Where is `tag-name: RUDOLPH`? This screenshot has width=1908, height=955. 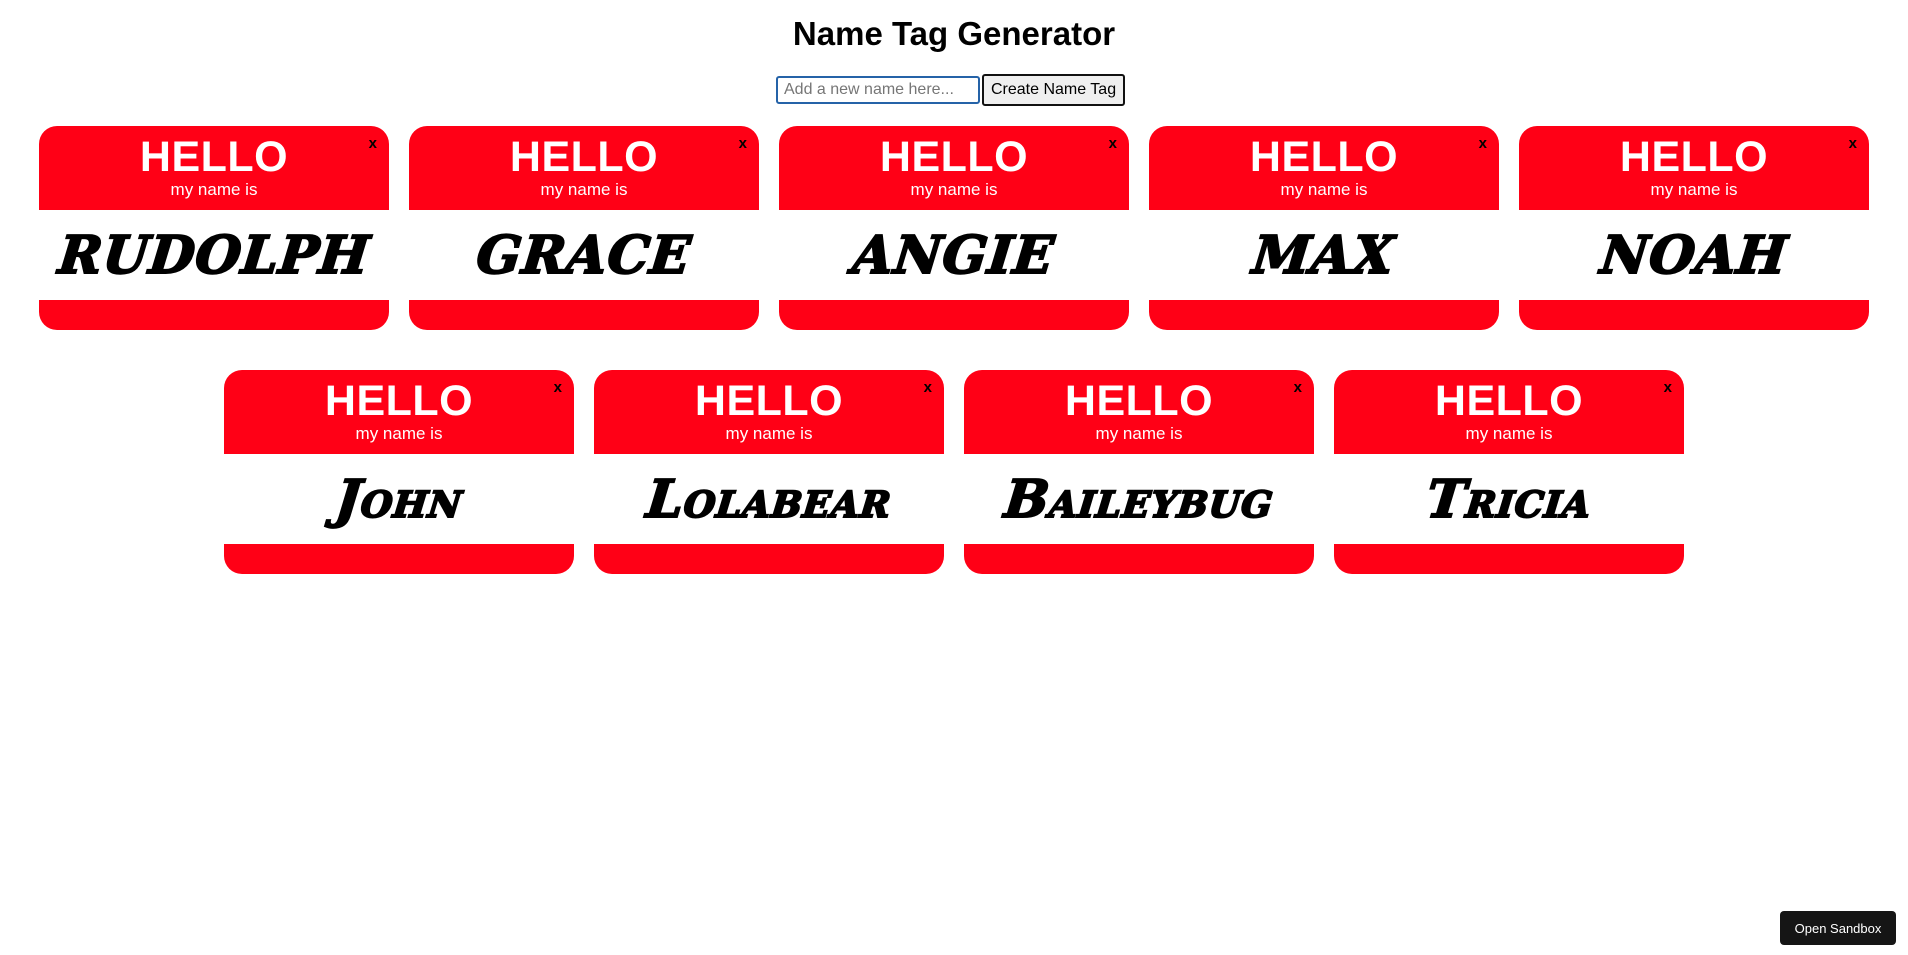 tag-name: RUDOLPH is located at coordinates (213, 255).